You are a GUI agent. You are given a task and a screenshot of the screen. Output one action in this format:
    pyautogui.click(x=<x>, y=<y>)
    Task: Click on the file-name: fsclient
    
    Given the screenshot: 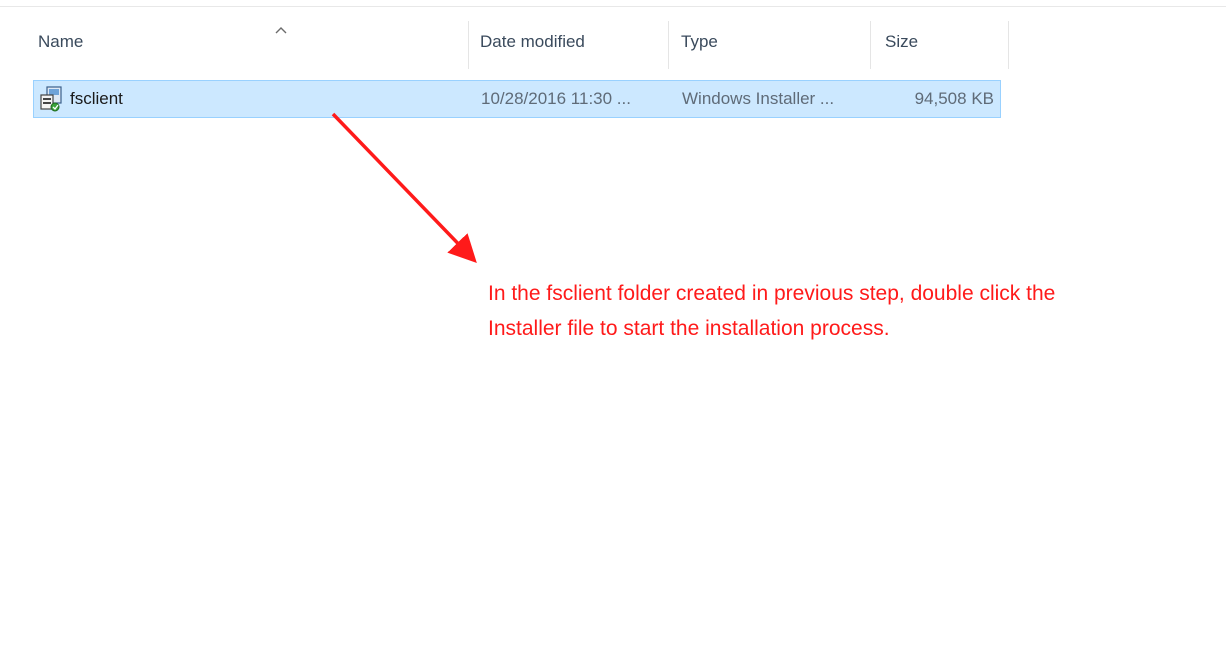 What is the action you would take?
    pyautogui.click(x=96, y=98)
    